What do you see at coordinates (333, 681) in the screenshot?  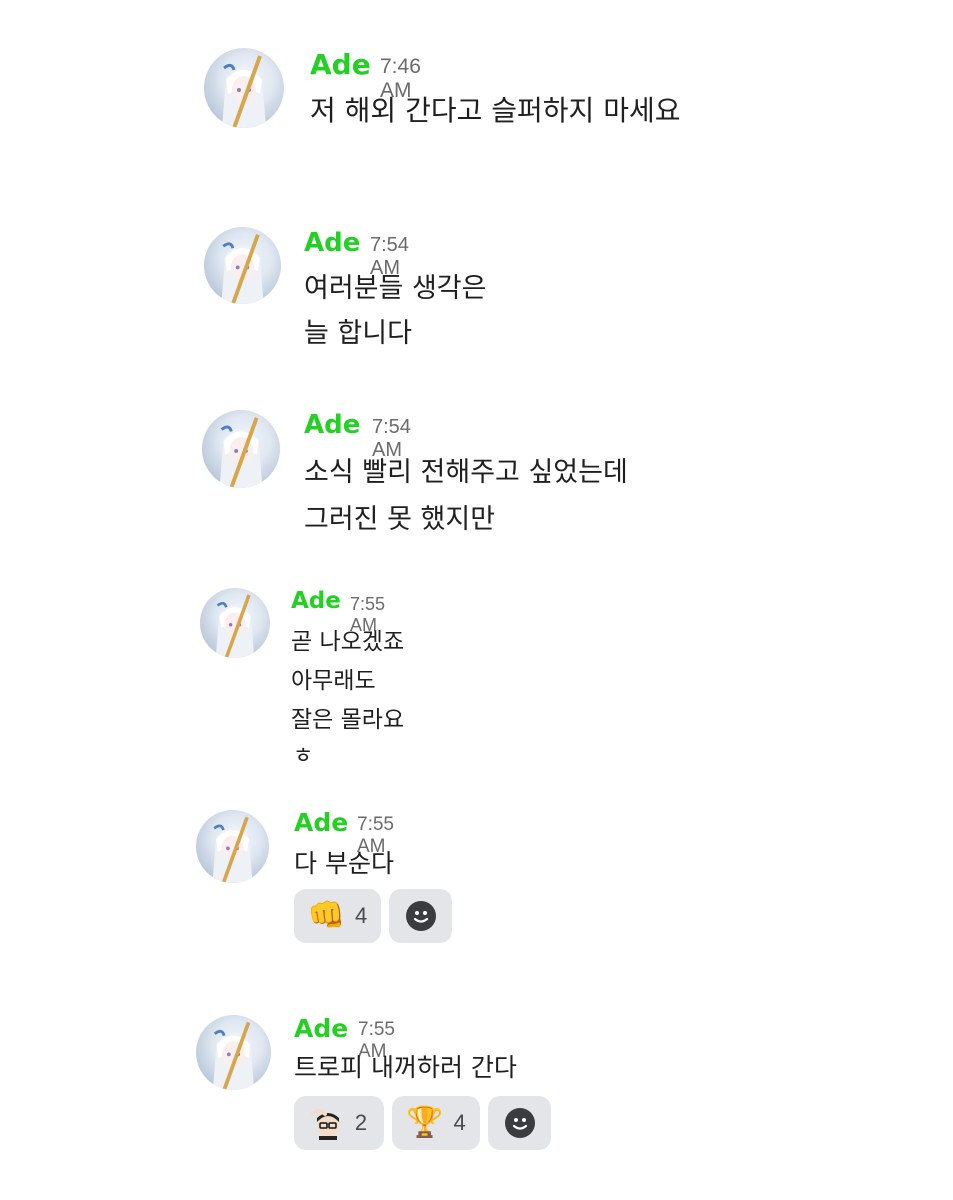 I see `message-text: 아무래도` at bounding box center [333, 681].